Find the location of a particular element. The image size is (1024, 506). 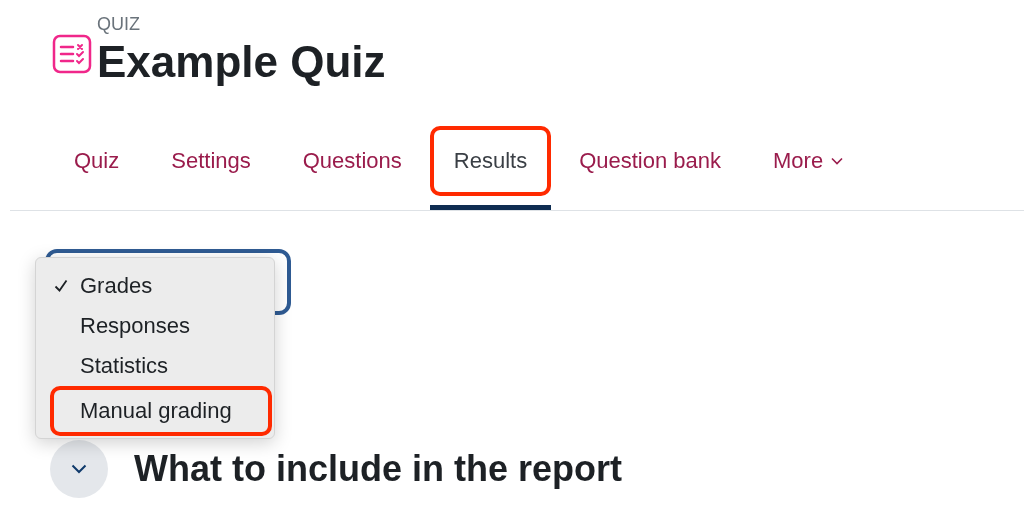

menu-item: Statistics is located at coordinates (161, 366).